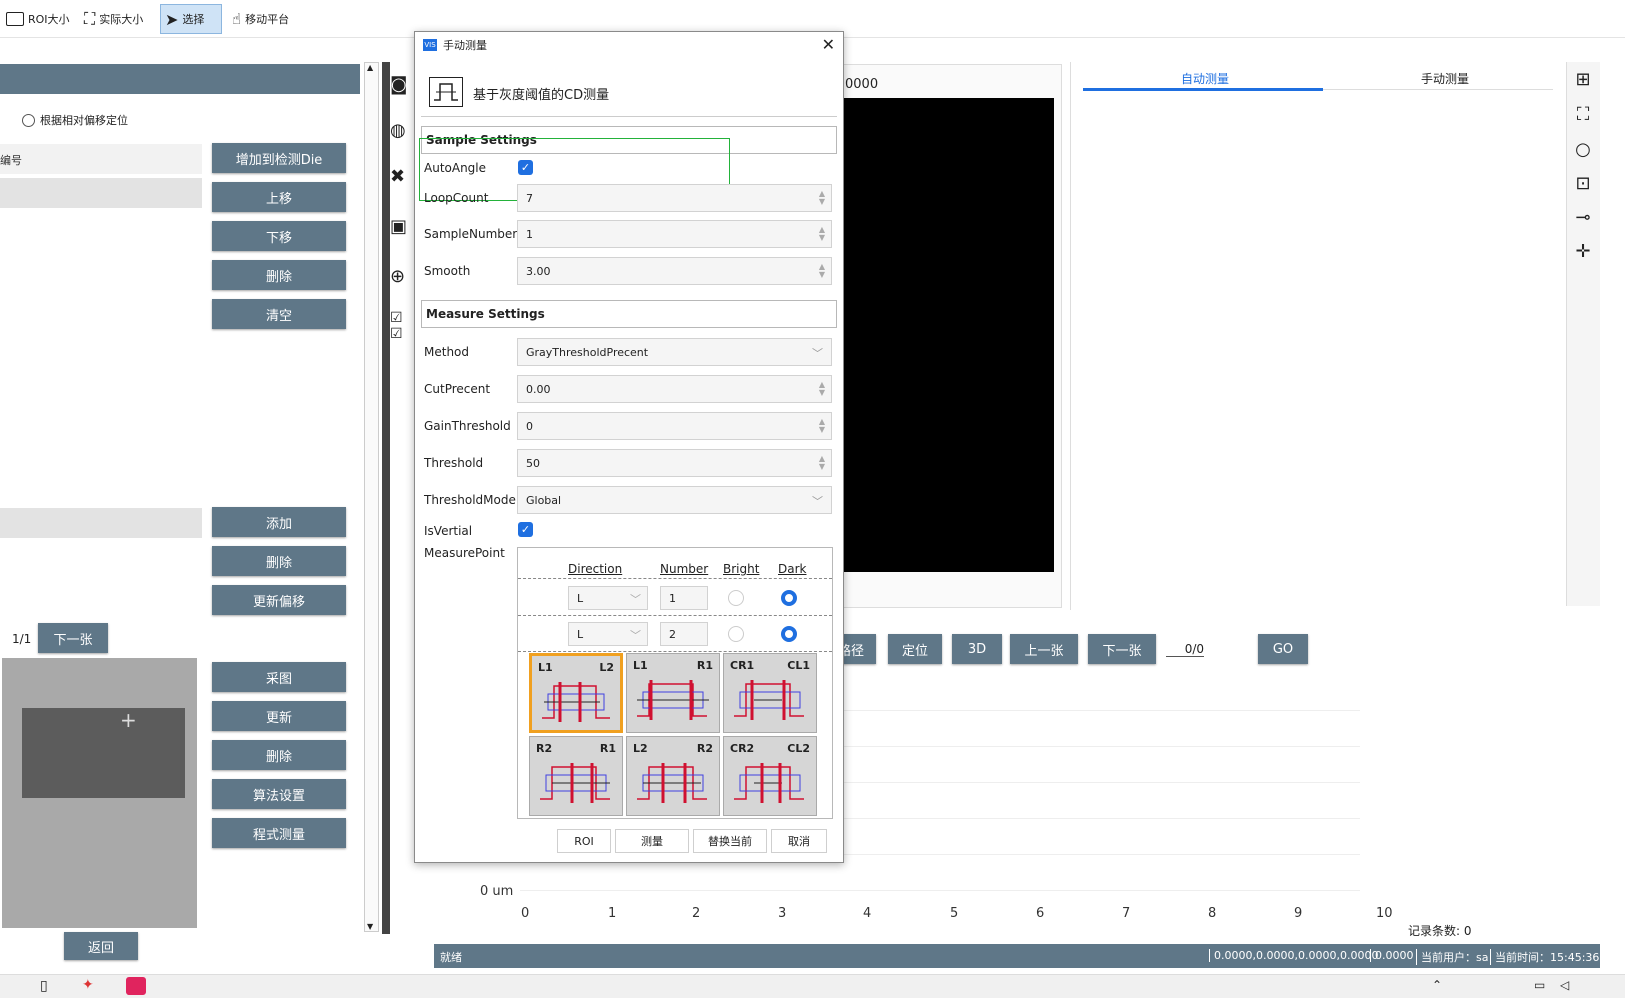 The image size is (1625, 998). I want to click on camera-image, so click(949, 335).